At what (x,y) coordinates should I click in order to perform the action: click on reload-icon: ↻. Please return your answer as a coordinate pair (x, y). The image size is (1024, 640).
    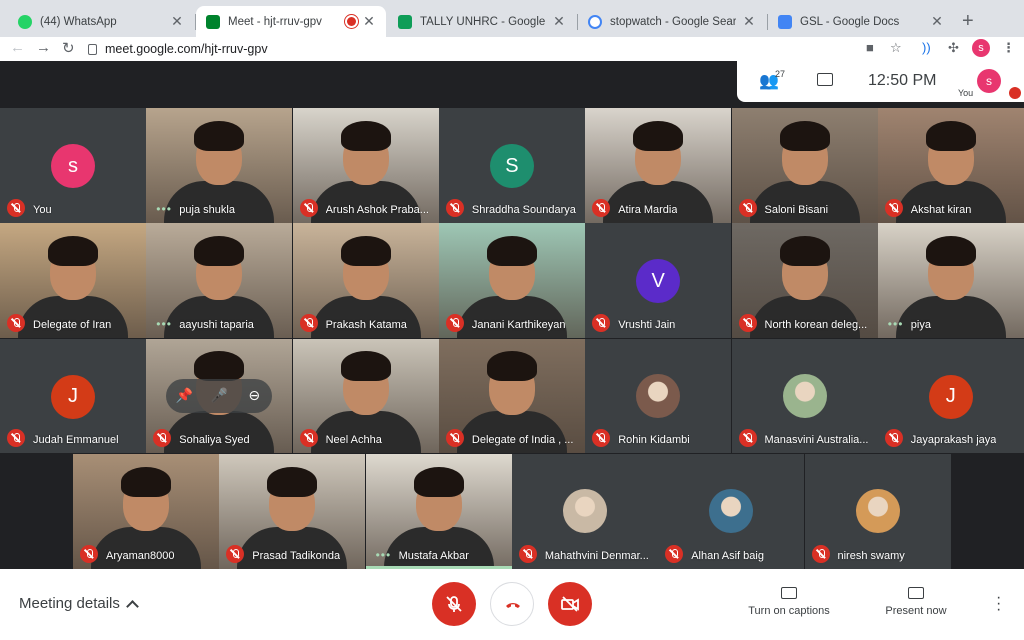
    Looking at the image, I should click on (68, 48).